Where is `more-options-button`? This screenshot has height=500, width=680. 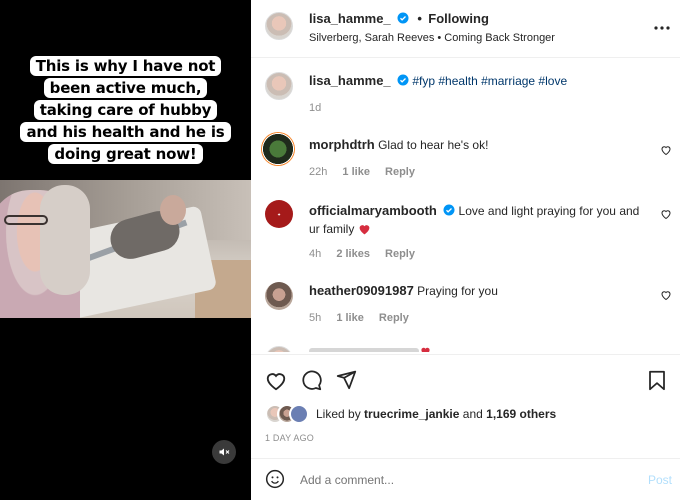 more-options-button is located at coordinates (662, 27).